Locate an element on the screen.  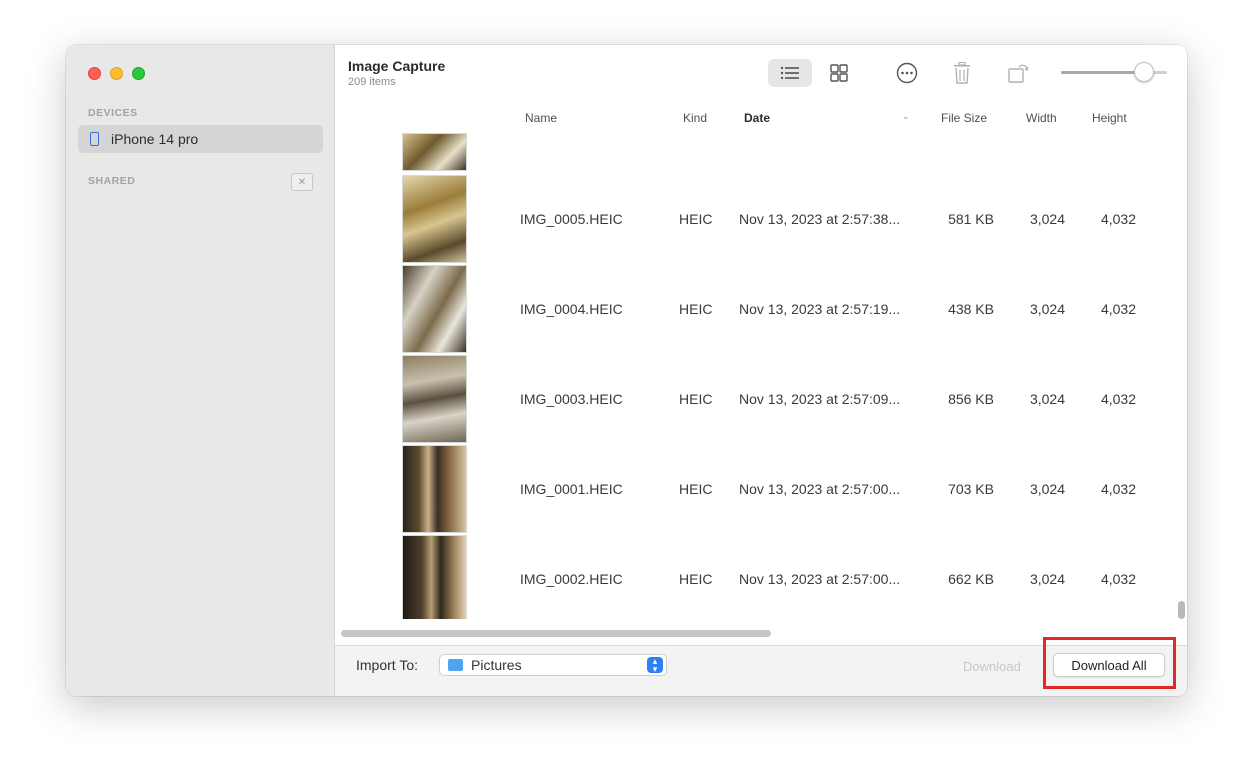
file-size: 581 KB is located at coordinates (971, 219).